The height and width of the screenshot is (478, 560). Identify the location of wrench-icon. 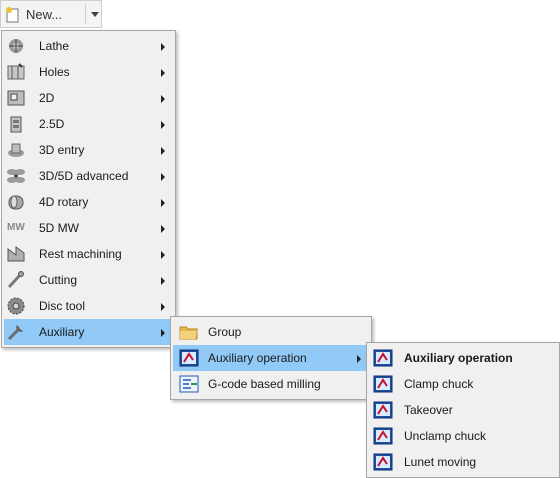
(15, 333).